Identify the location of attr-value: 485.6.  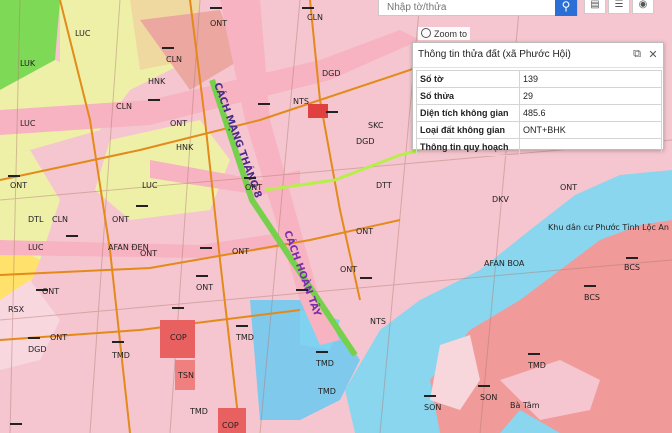
(590, 113).